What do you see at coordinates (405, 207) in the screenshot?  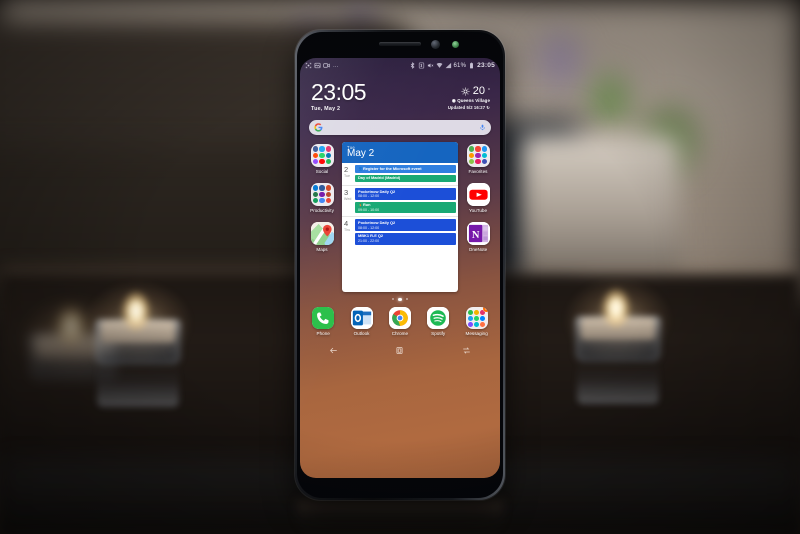 I see `calendar-event: 🏃Run 09:00 - 10:00` at bounding box center [405, 207].